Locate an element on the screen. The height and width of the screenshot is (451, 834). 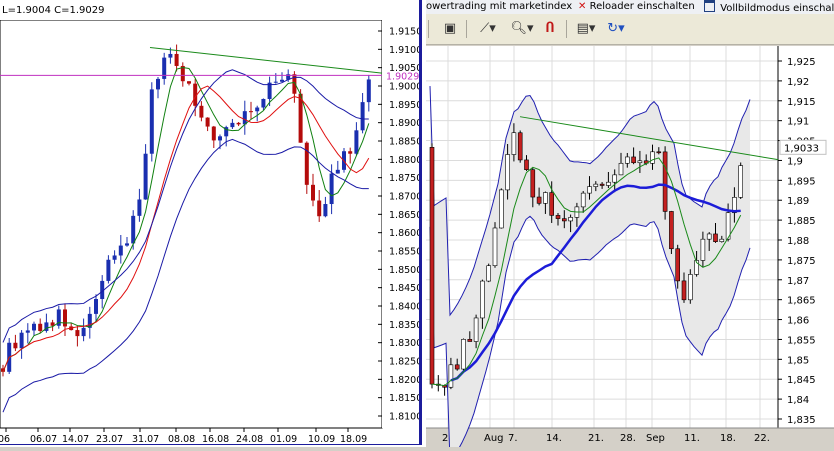
right-y-tick-label: 1,92 is located at coordinates (798, 82).